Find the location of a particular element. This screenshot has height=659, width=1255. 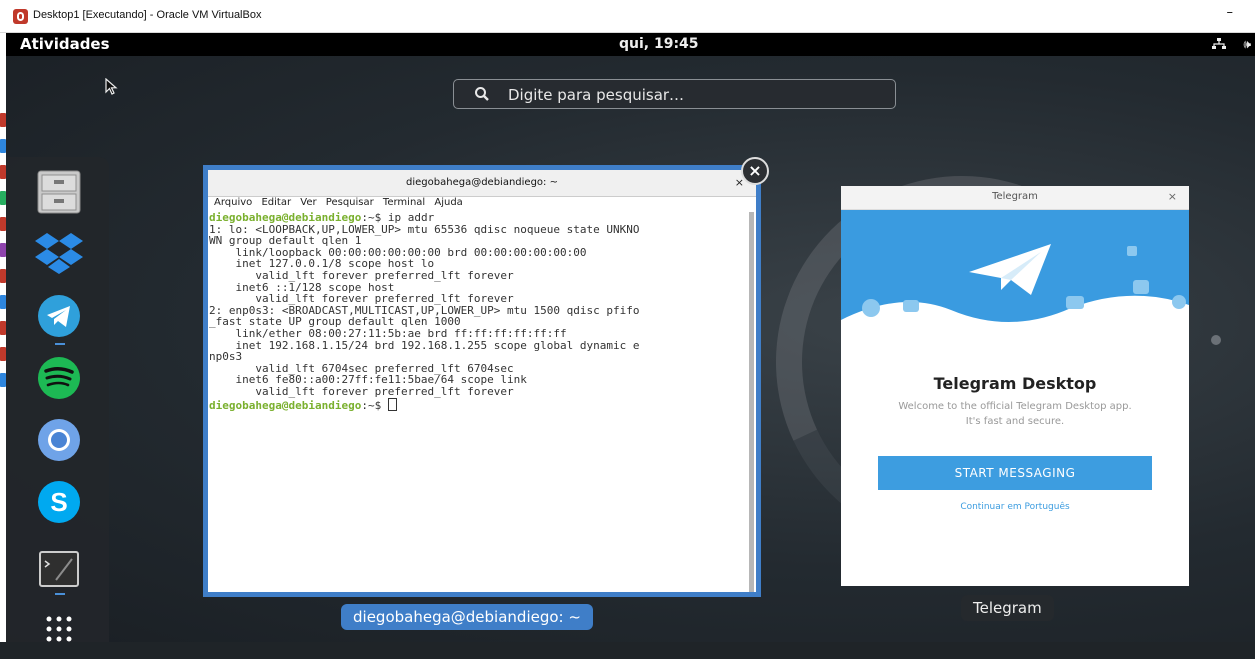

dash-app-files is located at coordinates (59, 192).